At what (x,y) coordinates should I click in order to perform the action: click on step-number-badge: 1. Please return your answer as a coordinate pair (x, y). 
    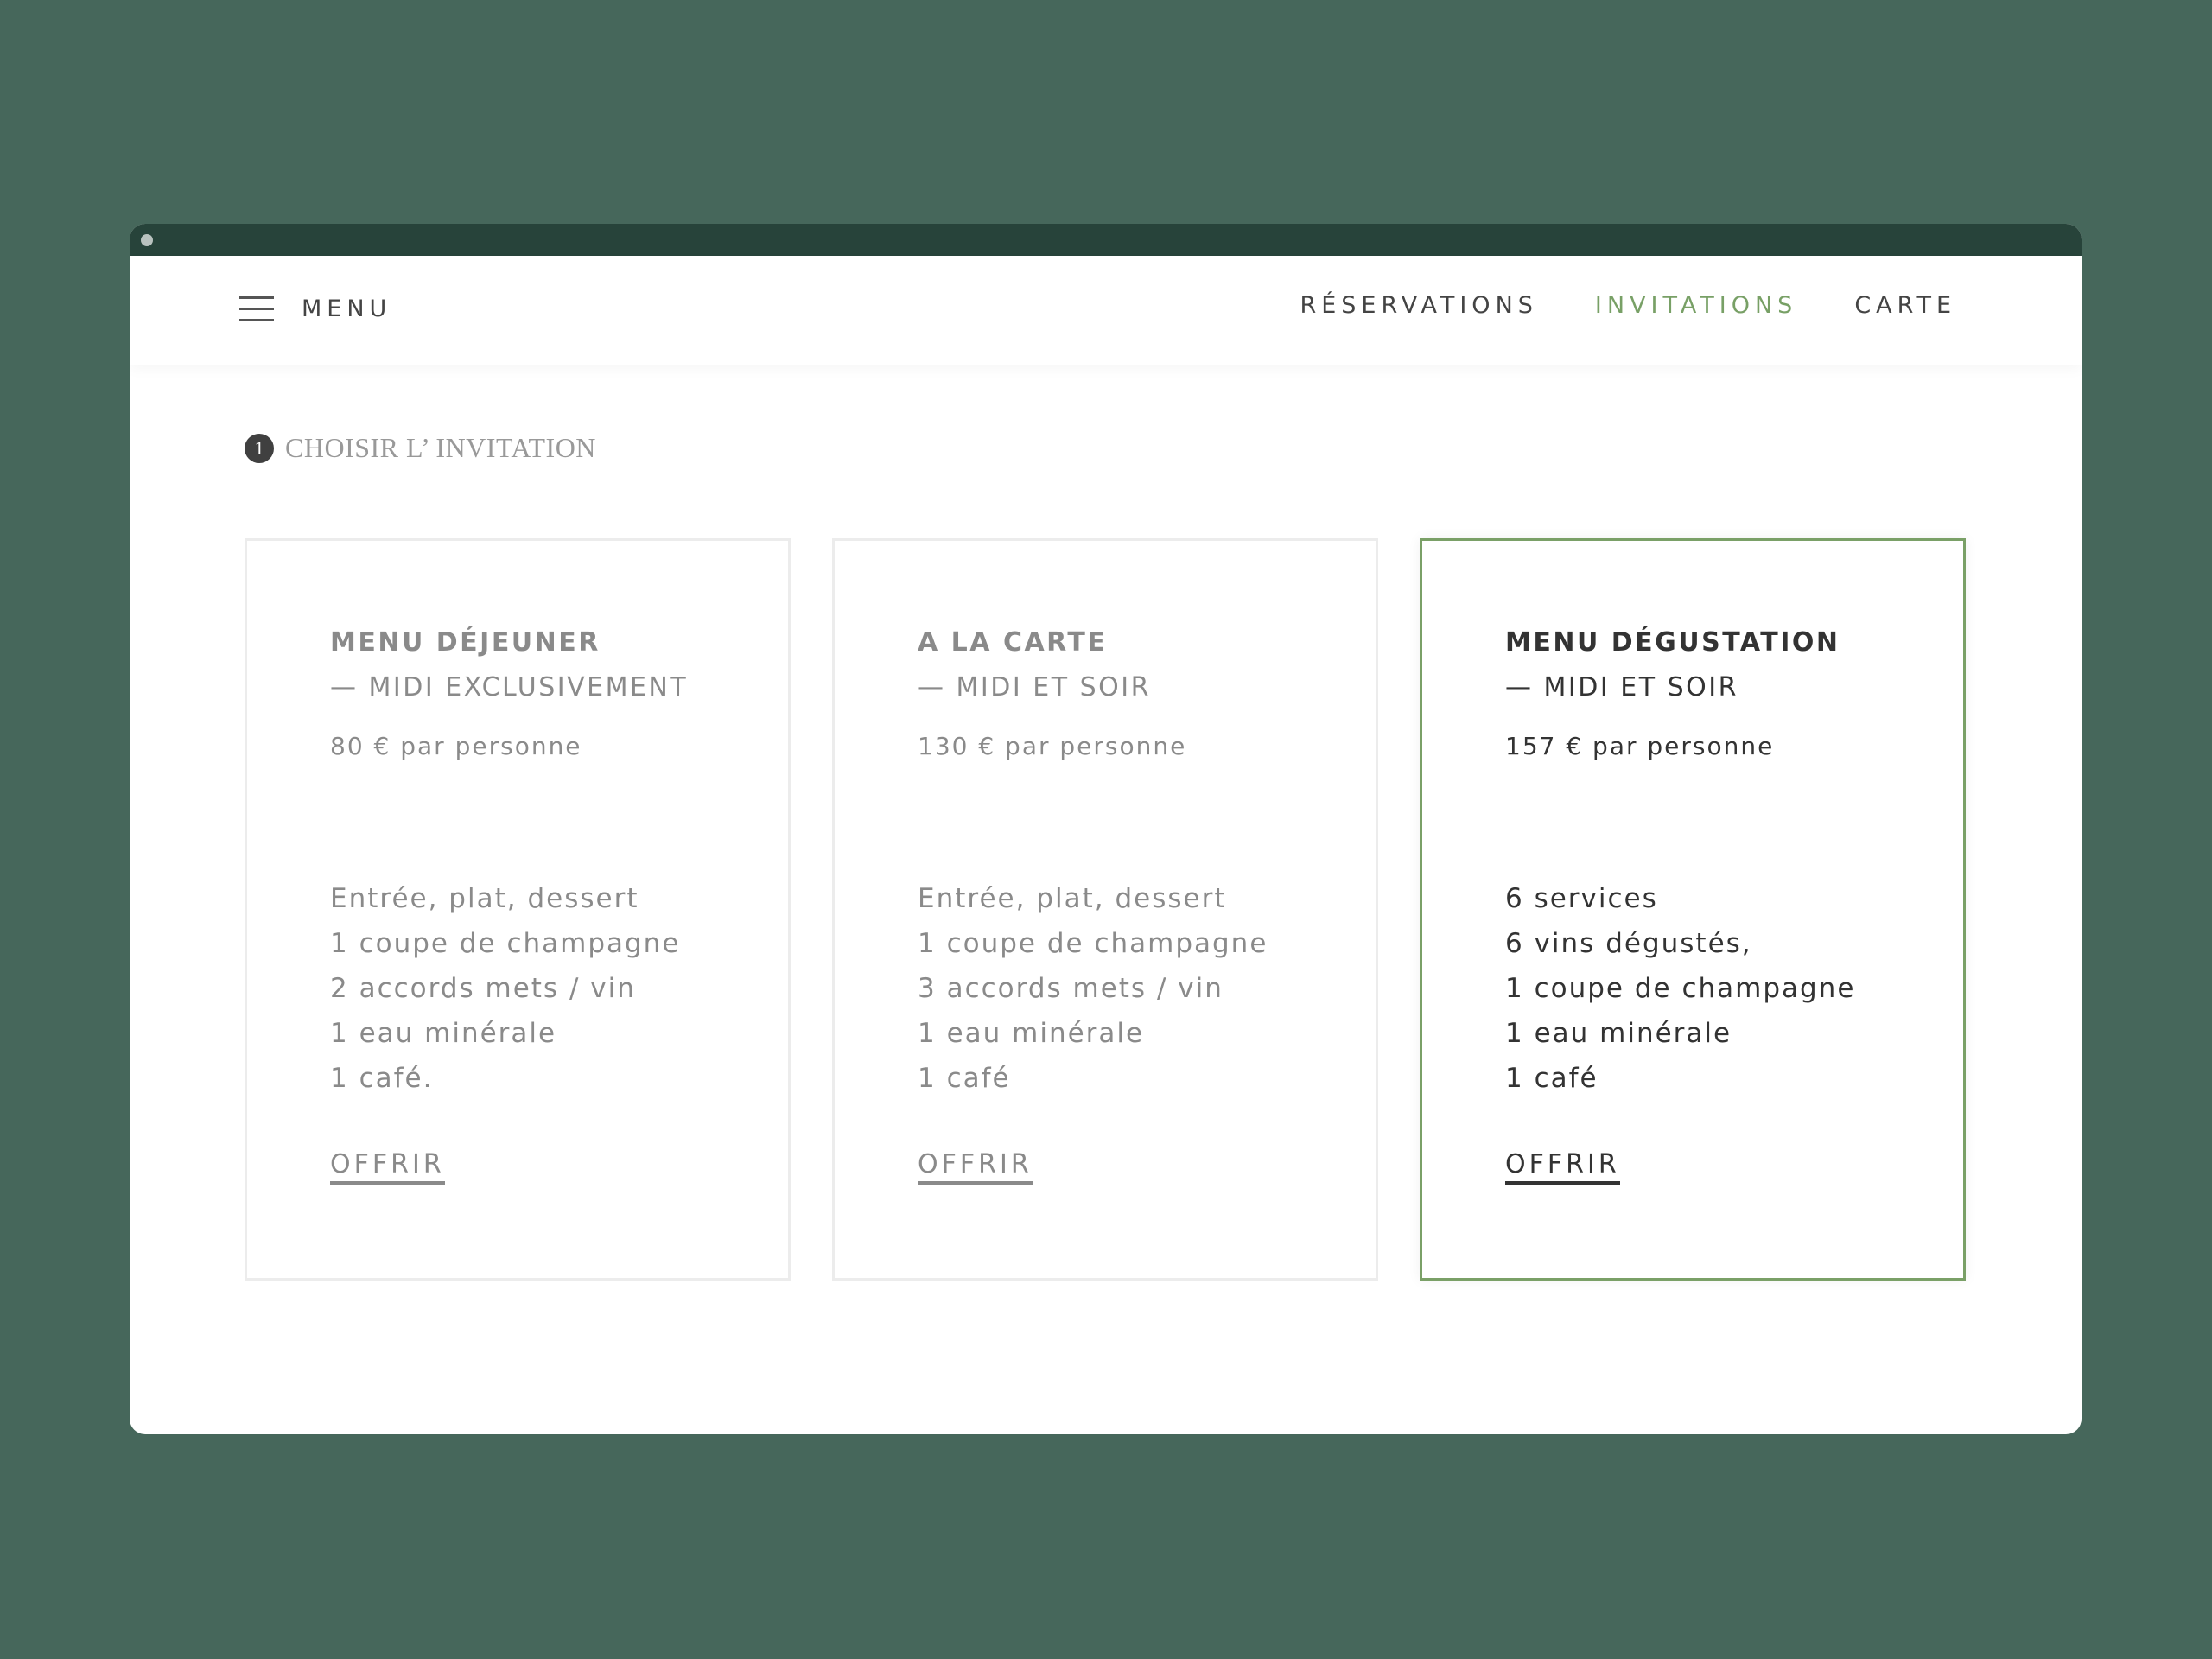
    Looking at the image, I should click on (259, 448).